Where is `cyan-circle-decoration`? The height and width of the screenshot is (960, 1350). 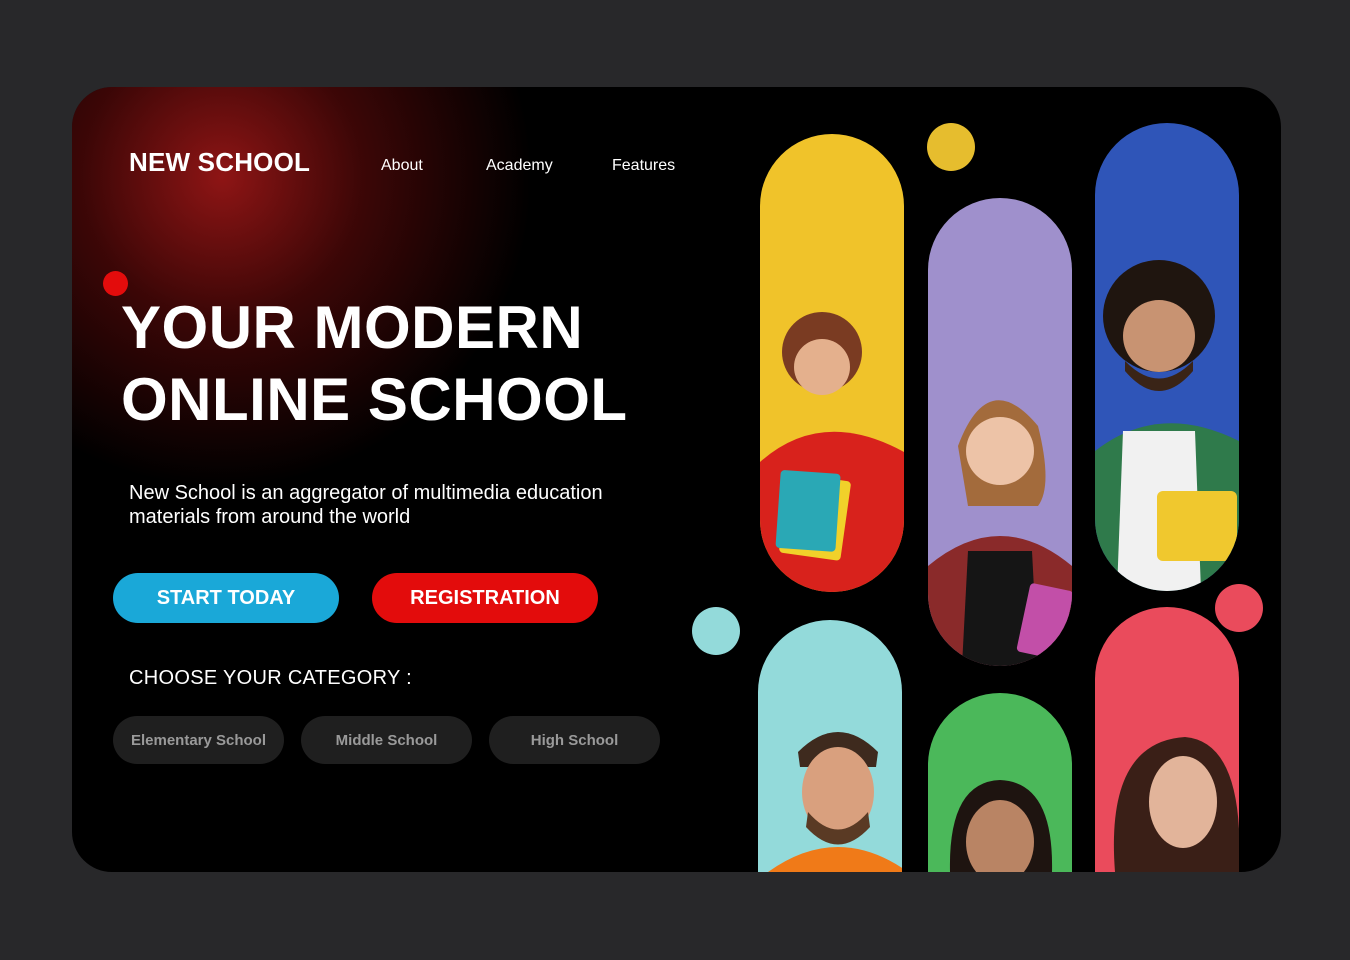
cyan-circle-decoration is located at coordinates (716, 631).